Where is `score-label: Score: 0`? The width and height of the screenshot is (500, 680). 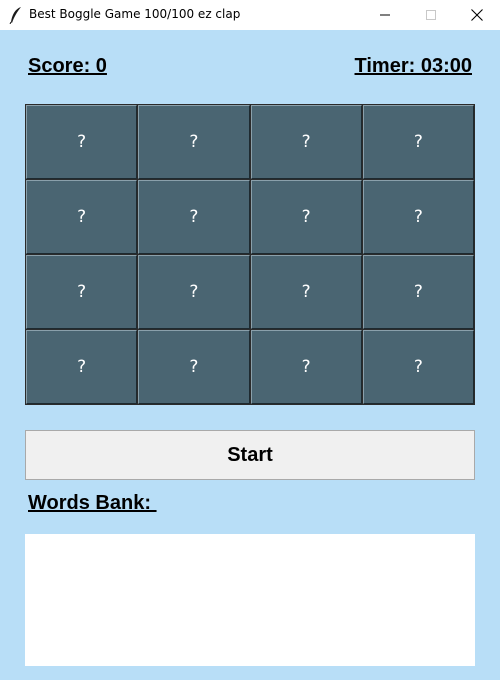 score-label: Score: 0 is located at coordinates (67, 66).